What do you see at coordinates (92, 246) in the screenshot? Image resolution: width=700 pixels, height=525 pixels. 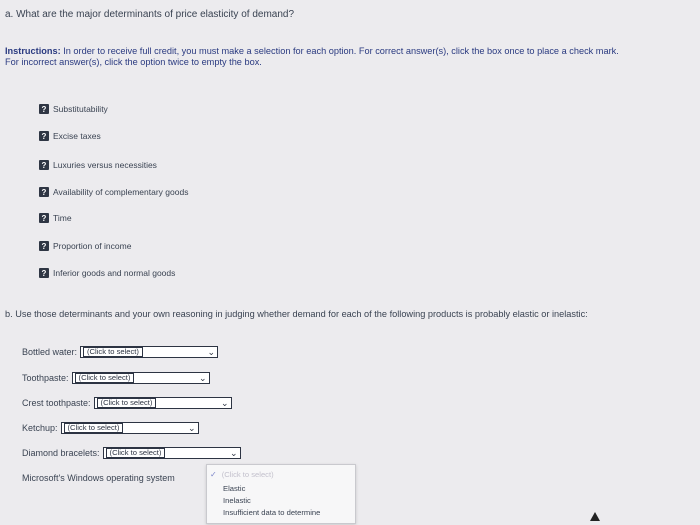 I see `option-label: Proportion of income` at bounding box center [92, 246].